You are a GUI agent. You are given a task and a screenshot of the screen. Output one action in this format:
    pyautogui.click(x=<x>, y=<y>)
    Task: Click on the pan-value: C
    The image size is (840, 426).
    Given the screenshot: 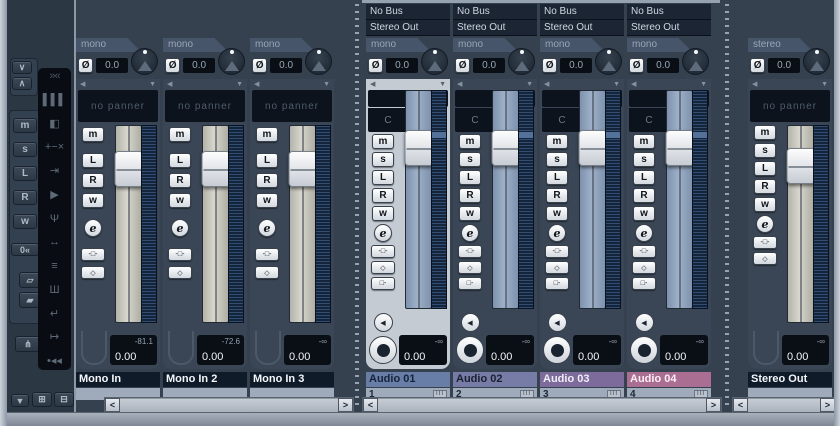 What is the action you would take?
    pyautogui.click(x=562, y=120)
    